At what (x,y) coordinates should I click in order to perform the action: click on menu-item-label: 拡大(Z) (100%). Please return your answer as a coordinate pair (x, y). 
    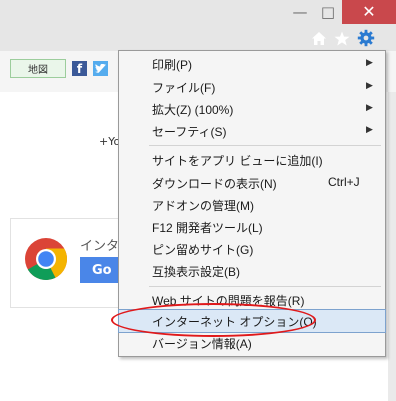
    Looking at the image, I should click on (193, 110).